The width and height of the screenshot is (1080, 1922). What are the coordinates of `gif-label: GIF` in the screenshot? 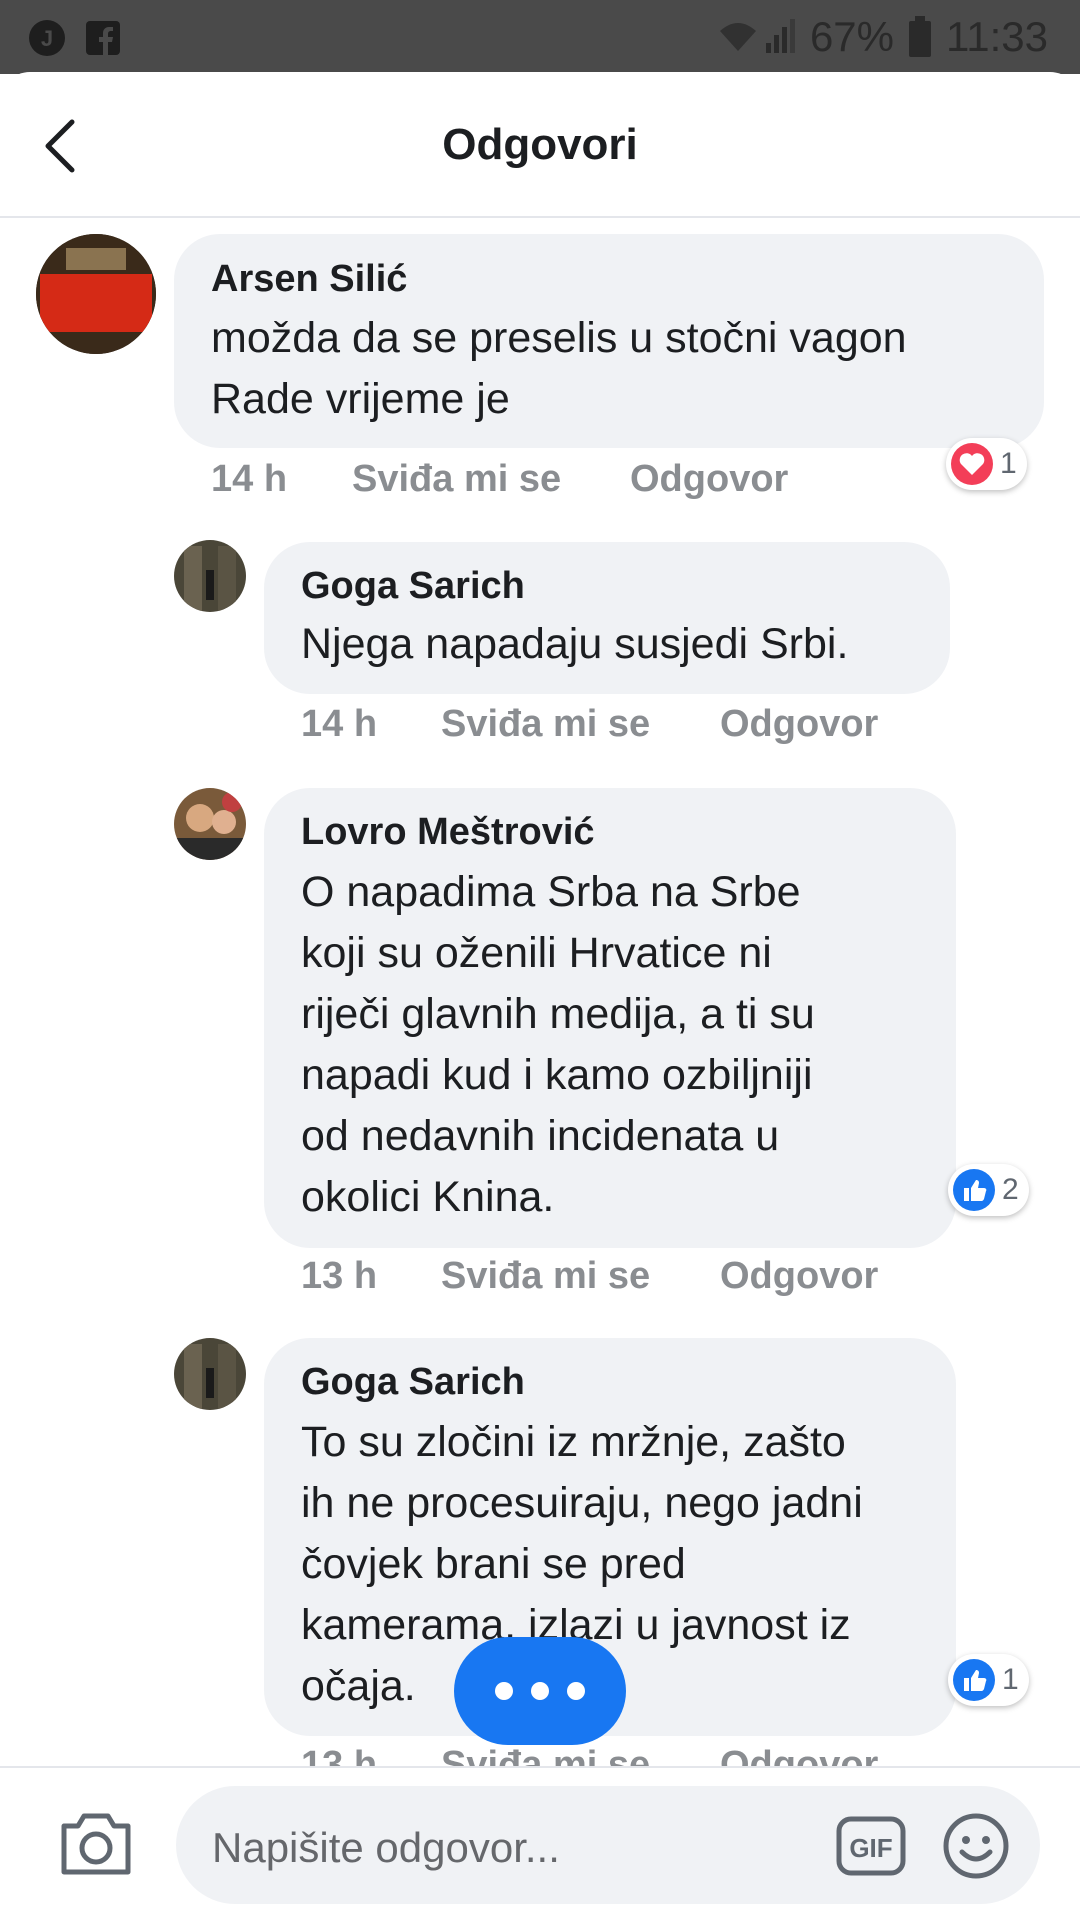 It's located at (870, 1848).